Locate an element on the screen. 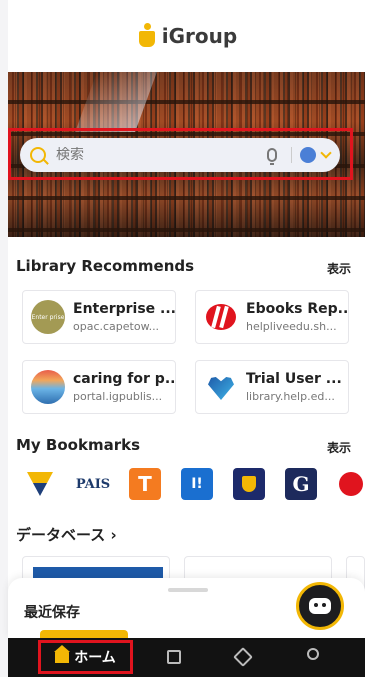 The height and width of the screenshot is (677, 365). chevron-right-icon: › is located at coordinates (113, 535).